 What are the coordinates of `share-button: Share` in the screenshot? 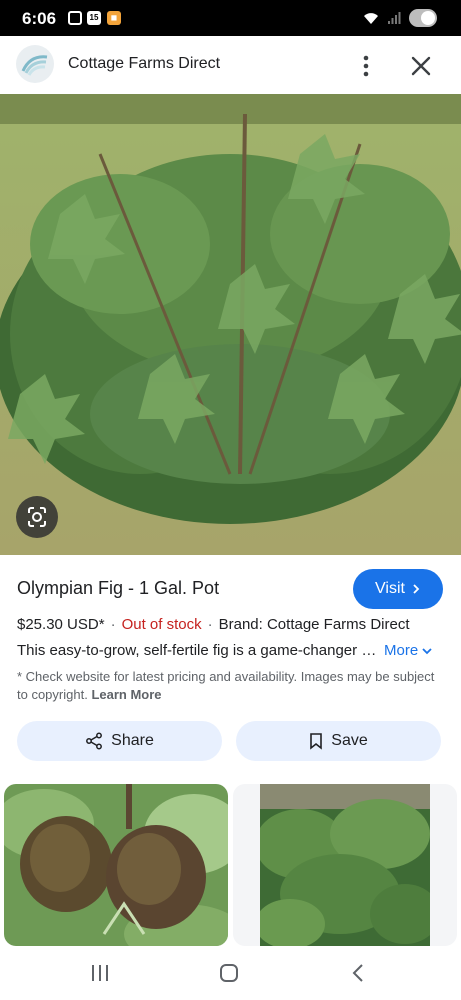 It's located at (119, 741).